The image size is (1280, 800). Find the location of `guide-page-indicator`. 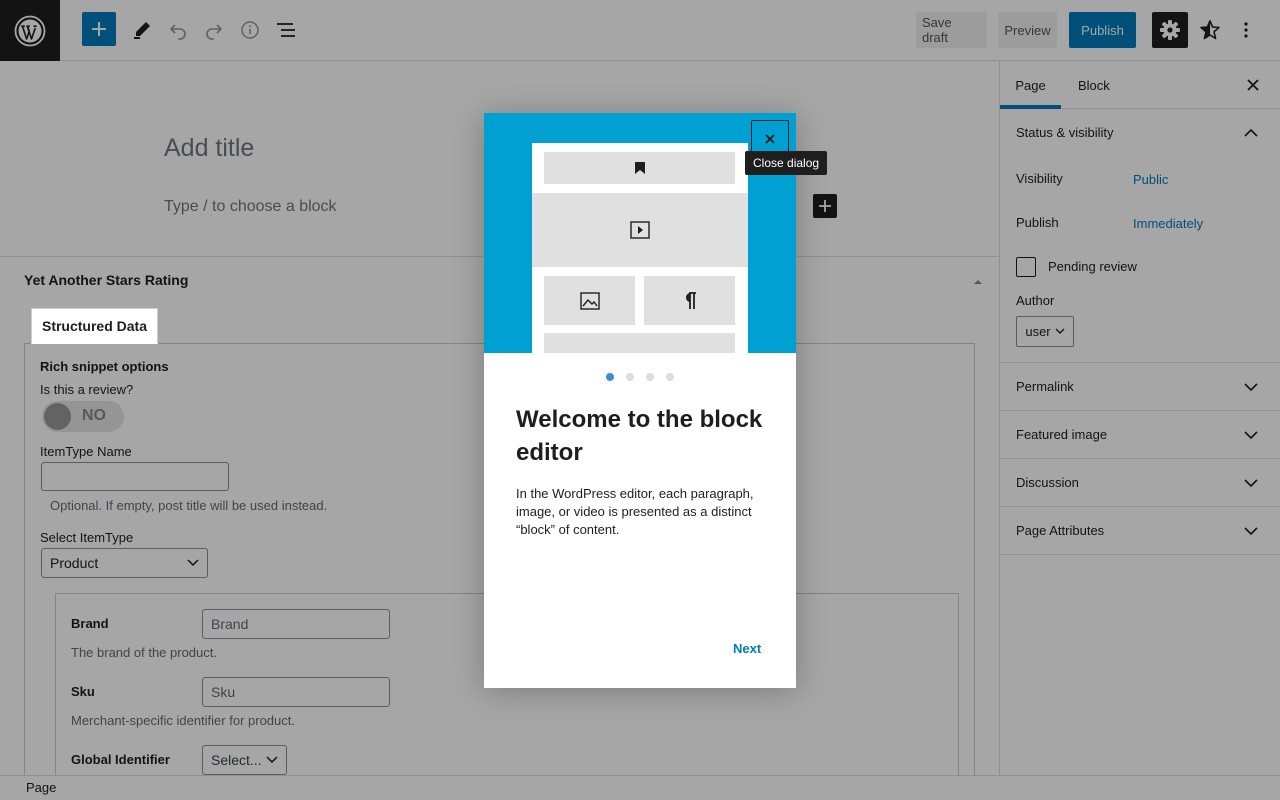

guide-page-indicator is located at coordinates (640, 378).